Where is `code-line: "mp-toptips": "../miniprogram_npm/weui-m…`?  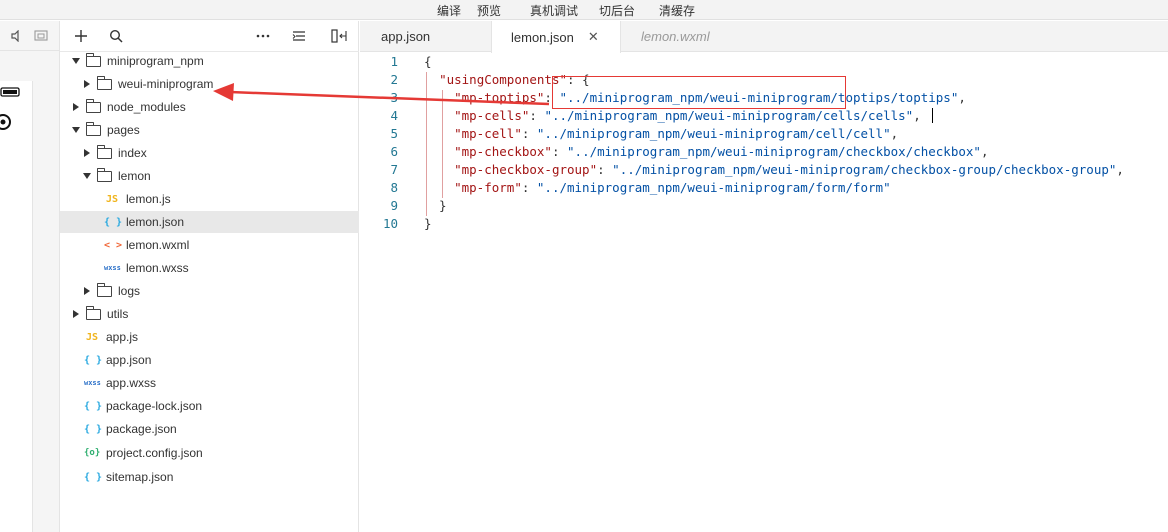 code-line: "mp-toptips": "../miniprogram_npm/weui-m… is located at coordinates (695, 97).